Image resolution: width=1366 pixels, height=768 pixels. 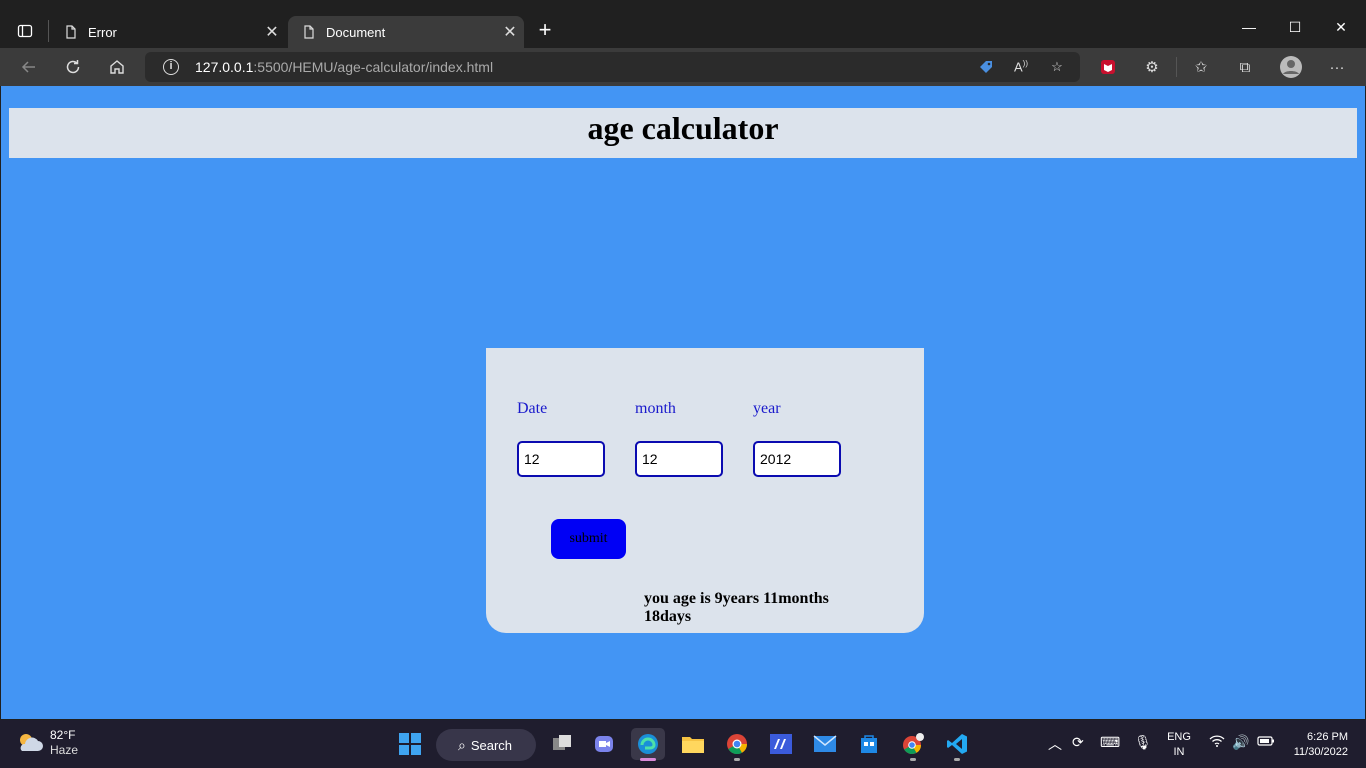 What do you see at coordinates (1217, 742) in the screenshot?
I see `wifi-icon` at bounding box center [1217, 742].